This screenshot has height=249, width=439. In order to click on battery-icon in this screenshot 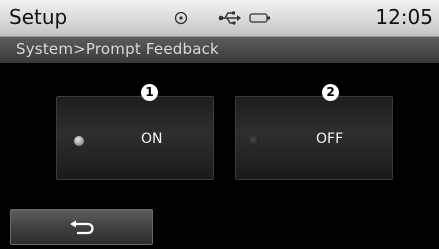, I will do `click(259, 18)`.